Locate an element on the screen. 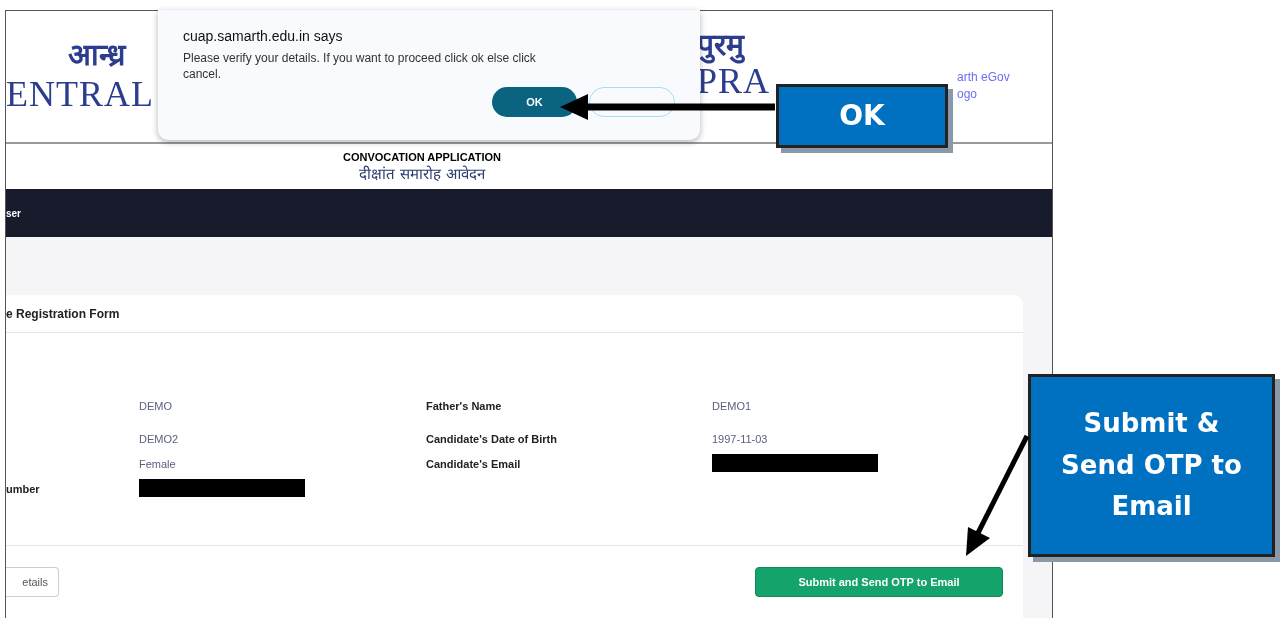 The image size is (1282, 618). form-title: e Registration Form is located at coordinates (63, 313).